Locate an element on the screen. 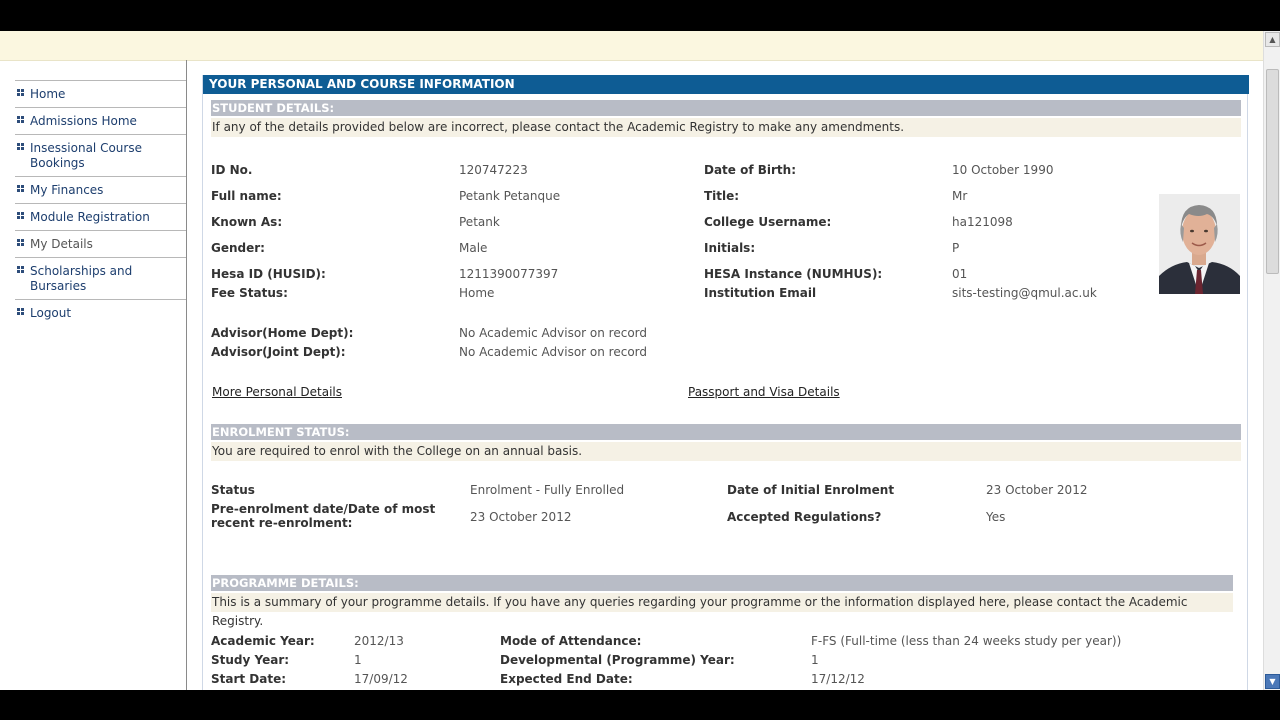  sidebar-link-home: Home is located at coordinates (47, 94).